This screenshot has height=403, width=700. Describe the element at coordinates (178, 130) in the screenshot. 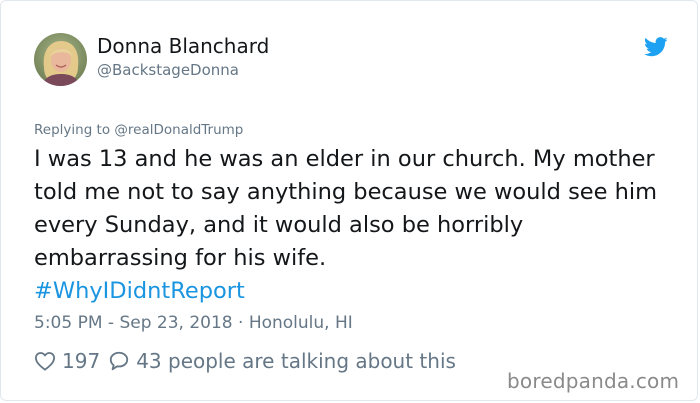

I see `reply-target-link: @realDonaldTrump` at that location.